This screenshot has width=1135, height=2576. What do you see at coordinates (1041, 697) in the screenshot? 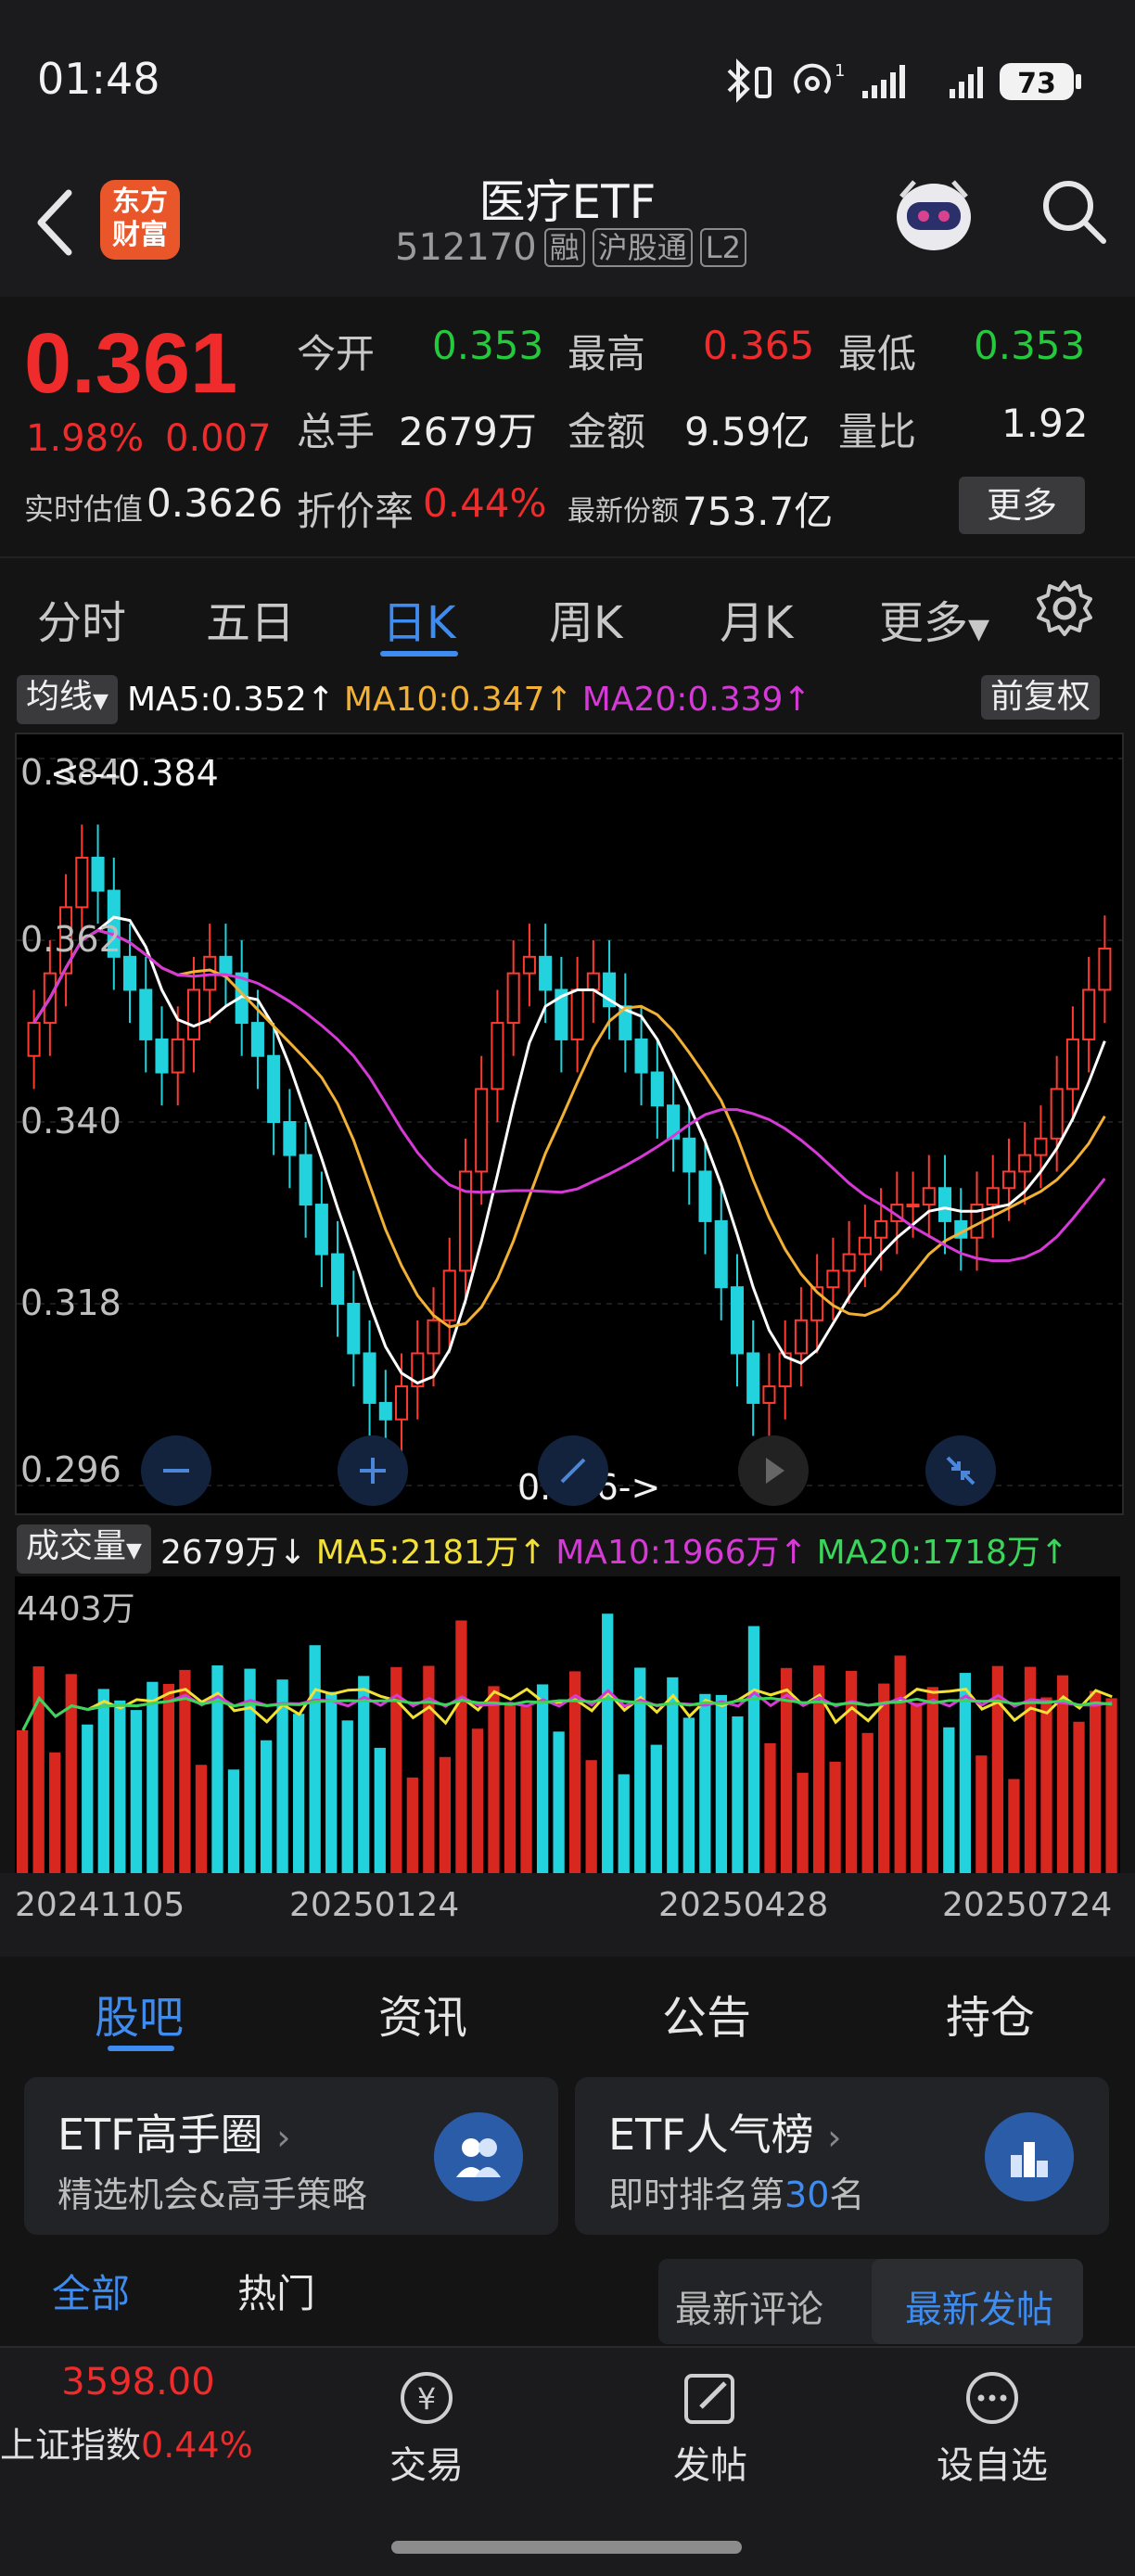
I see `adjust-mode-button: 前复权` at bounding box center [1041, 697].